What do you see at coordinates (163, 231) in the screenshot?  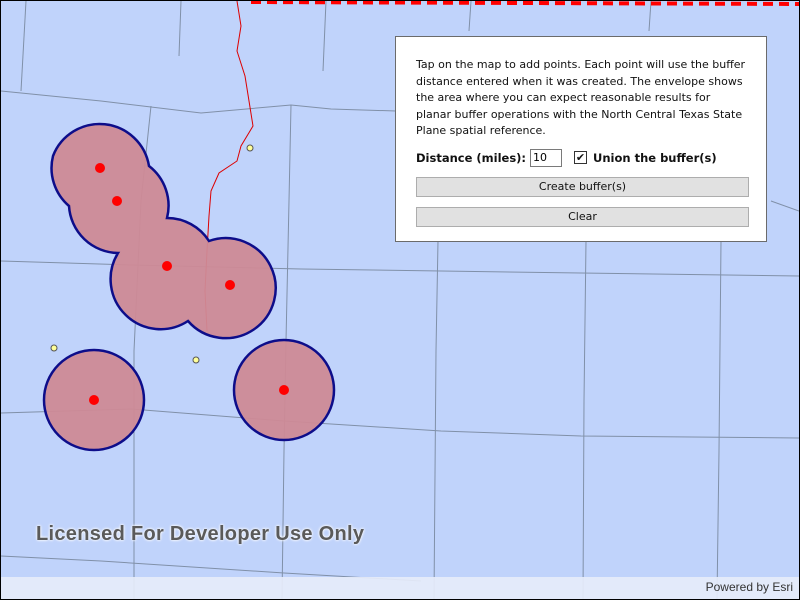 I see `union-buffer-polygon` at bounding box center [163, 231].